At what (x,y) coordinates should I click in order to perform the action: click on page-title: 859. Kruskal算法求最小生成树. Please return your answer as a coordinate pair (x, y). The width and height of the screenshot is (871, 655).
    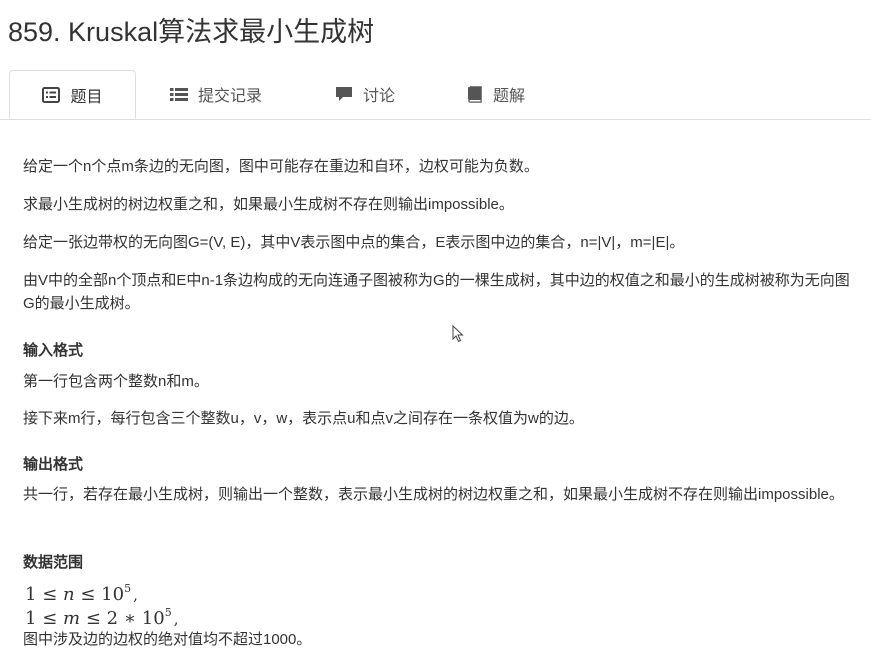
    Looking at the image, I should click on (191, 32).